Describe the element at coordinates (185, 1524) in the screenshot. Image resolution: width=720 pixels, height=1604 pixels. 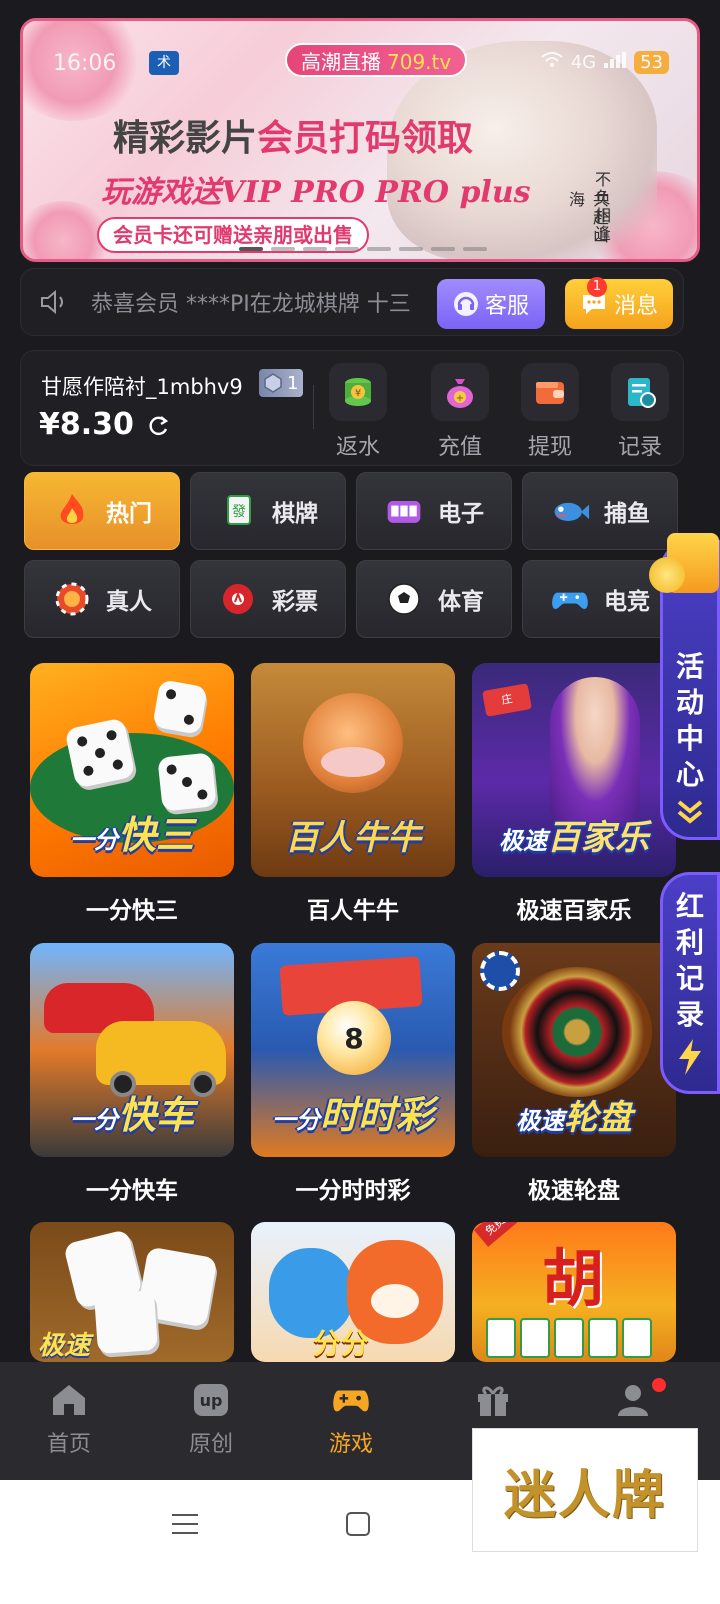
I see `recent-apps-icon` at that location.